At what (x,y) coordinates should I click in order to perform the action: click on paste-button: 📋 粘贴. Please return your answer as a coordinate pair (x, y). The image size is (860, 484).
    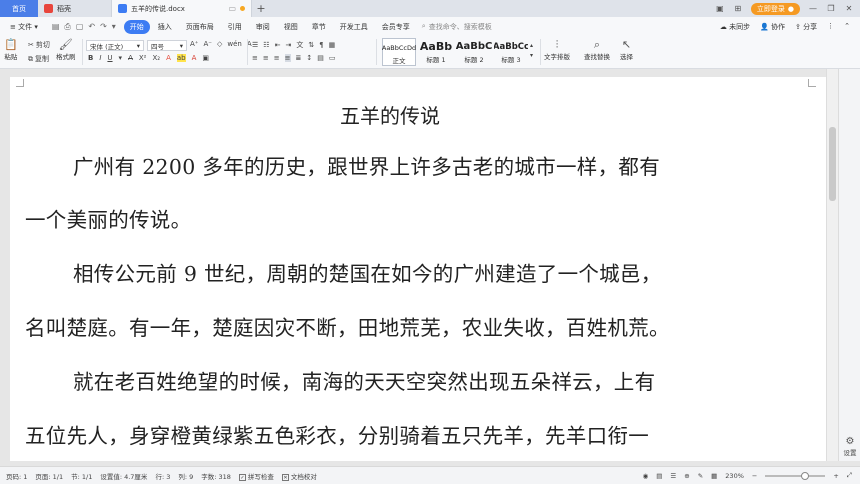
    Looking at the image, I should click on (11, 49).